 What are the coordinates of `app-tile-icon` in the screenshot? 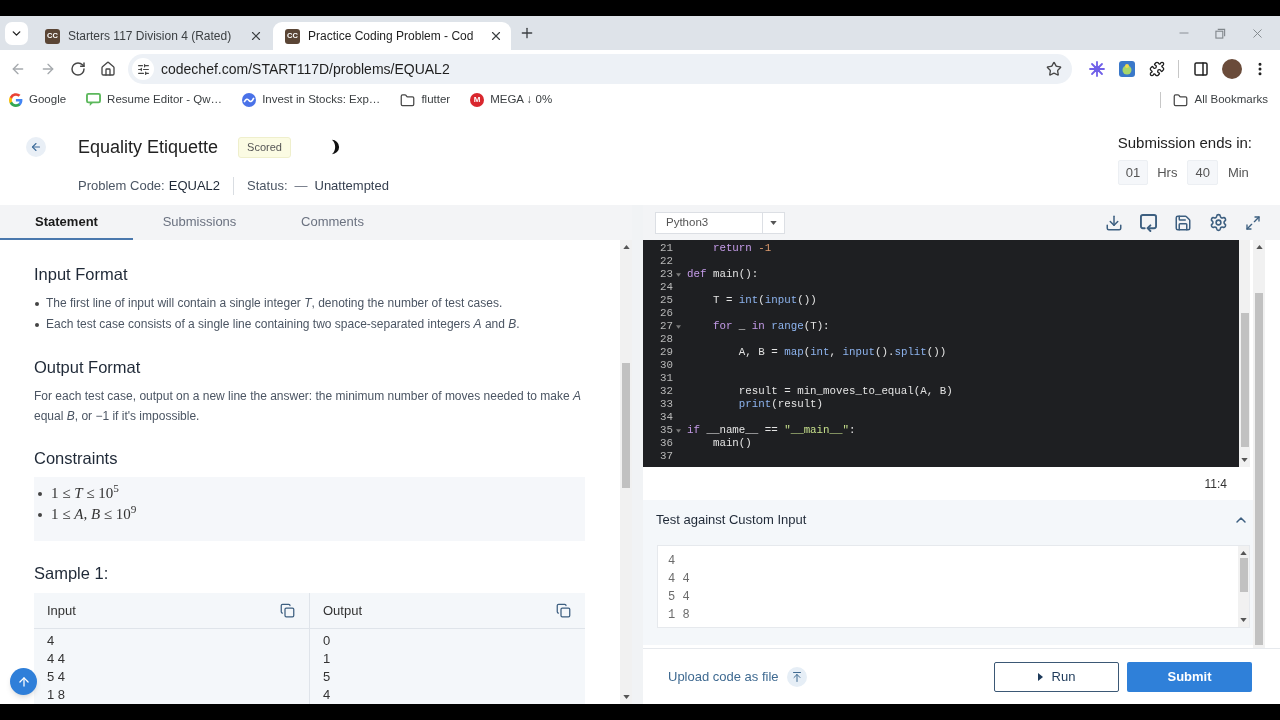 It's located at (1127, 69).